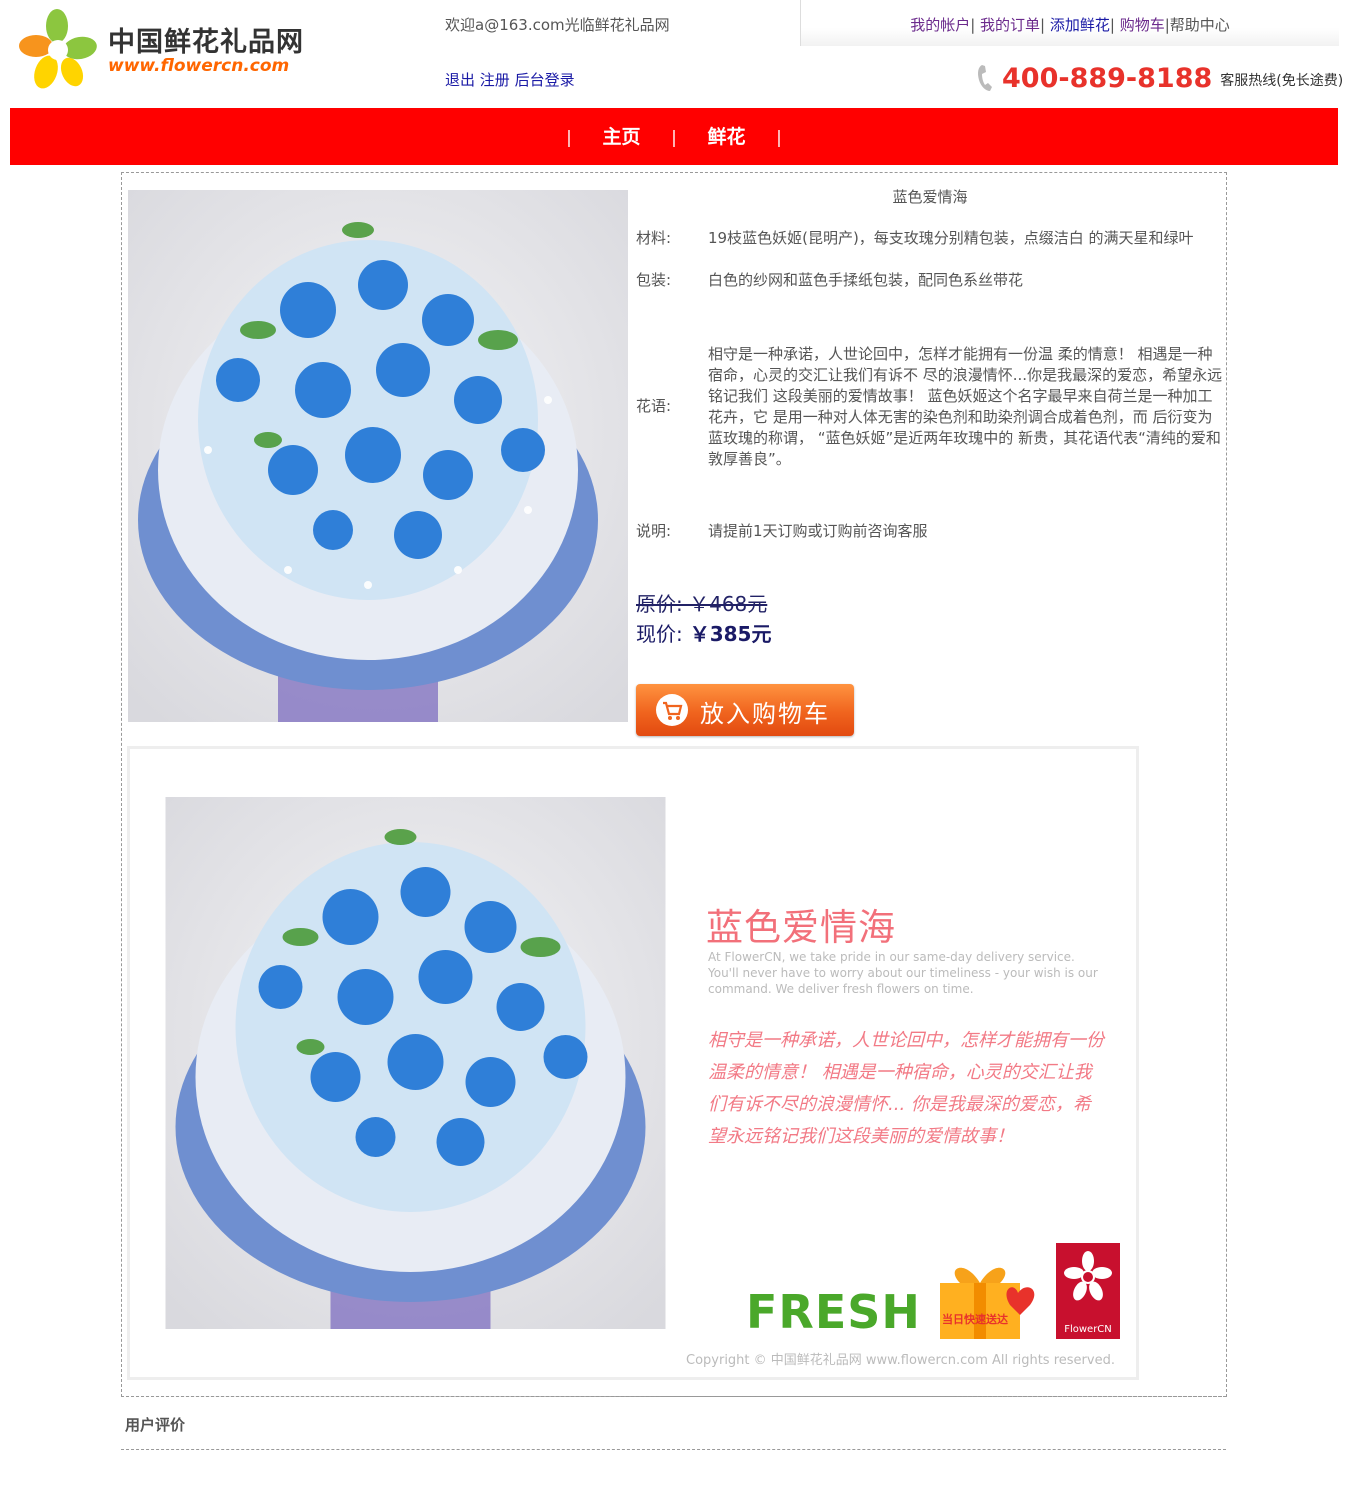 The image size is (1357, 1511). Describe the element at coordinates (1142, 25) in the screenshot. I see `cart-link: 购物车` at that location.